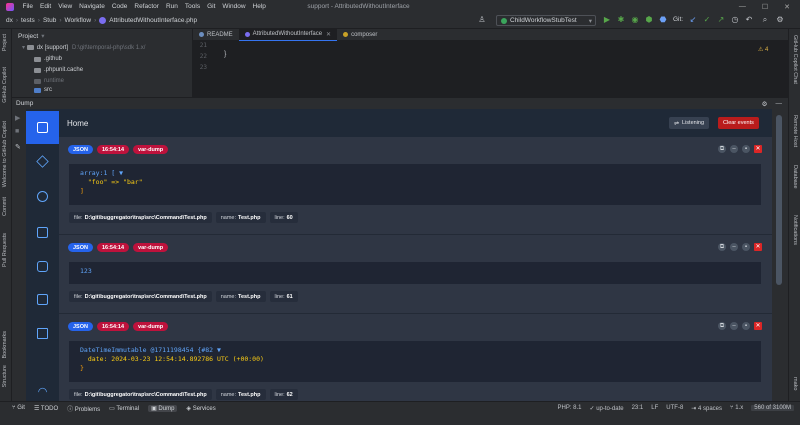 Image resolution: width=800 pixels, height=425 pixels. I want to click on tool-mako: mako, so click(795, 383).